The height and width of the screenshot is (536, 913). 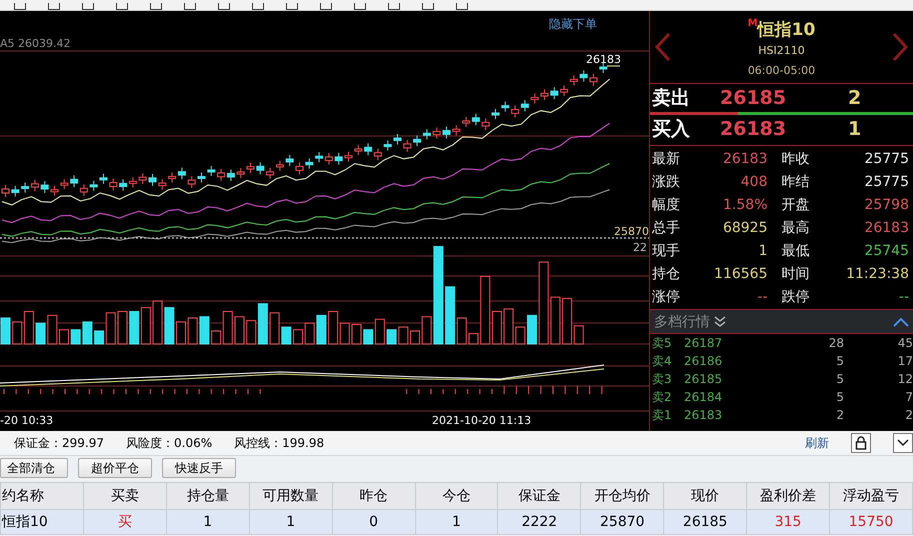 What do you see at coordinates (482, 420) in the screenshot?
I see `time-axis-label: 2021-10-20 11:13` at bounding box center [482, 420].